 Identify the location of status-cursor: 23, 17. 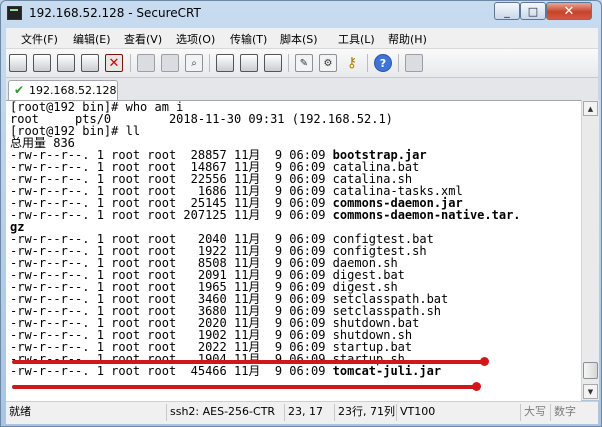
(309, 412).